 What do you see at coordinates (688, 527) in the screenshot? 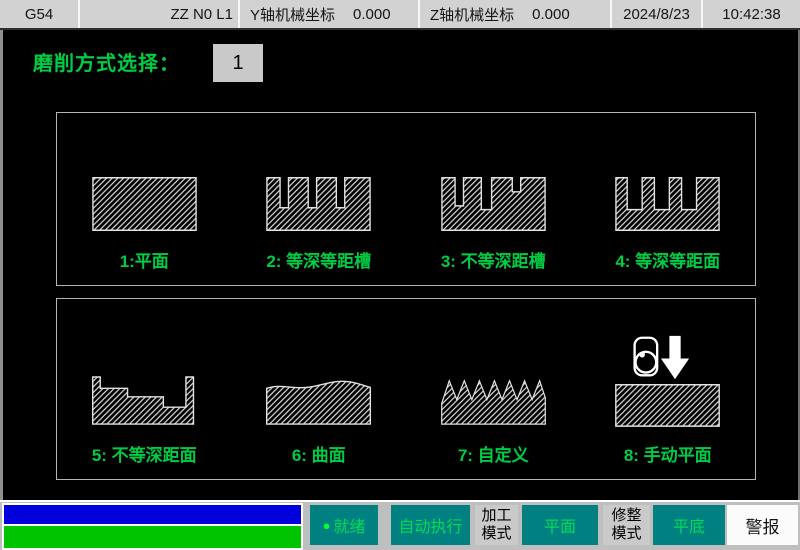
I see `flat-bottom-label: 平底` at bounding box center [688, 527].